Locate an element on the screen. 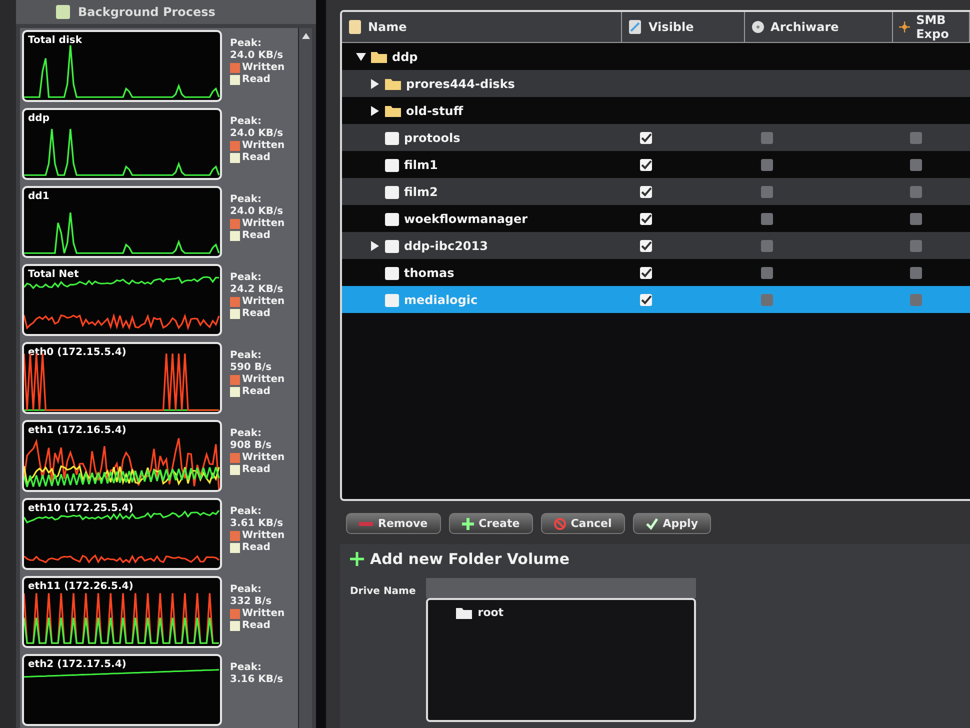 The height and width of the screenshot is (728, 970). folder-name: woekflowmanager is located at coordinates (466, 219).